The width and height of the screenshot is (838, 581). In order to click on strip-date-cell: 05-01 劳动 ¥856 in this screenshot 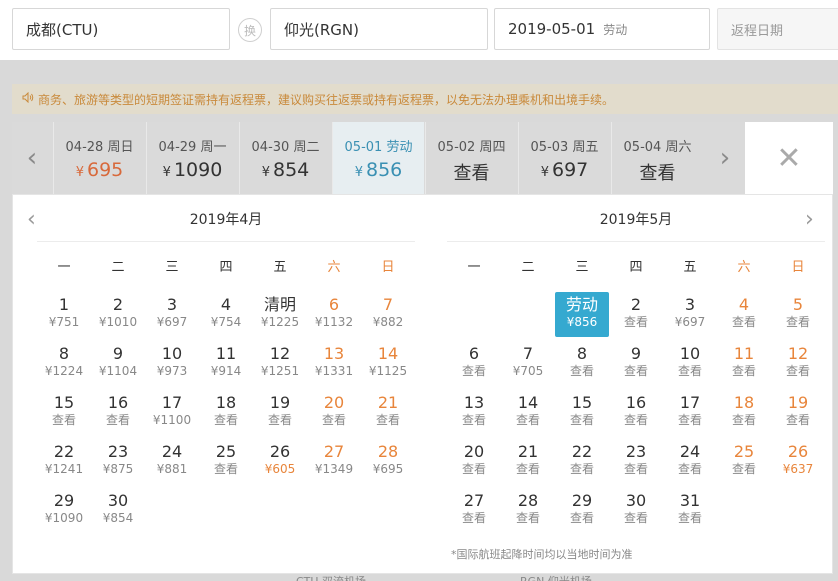, I will do `click(378, 158)`.